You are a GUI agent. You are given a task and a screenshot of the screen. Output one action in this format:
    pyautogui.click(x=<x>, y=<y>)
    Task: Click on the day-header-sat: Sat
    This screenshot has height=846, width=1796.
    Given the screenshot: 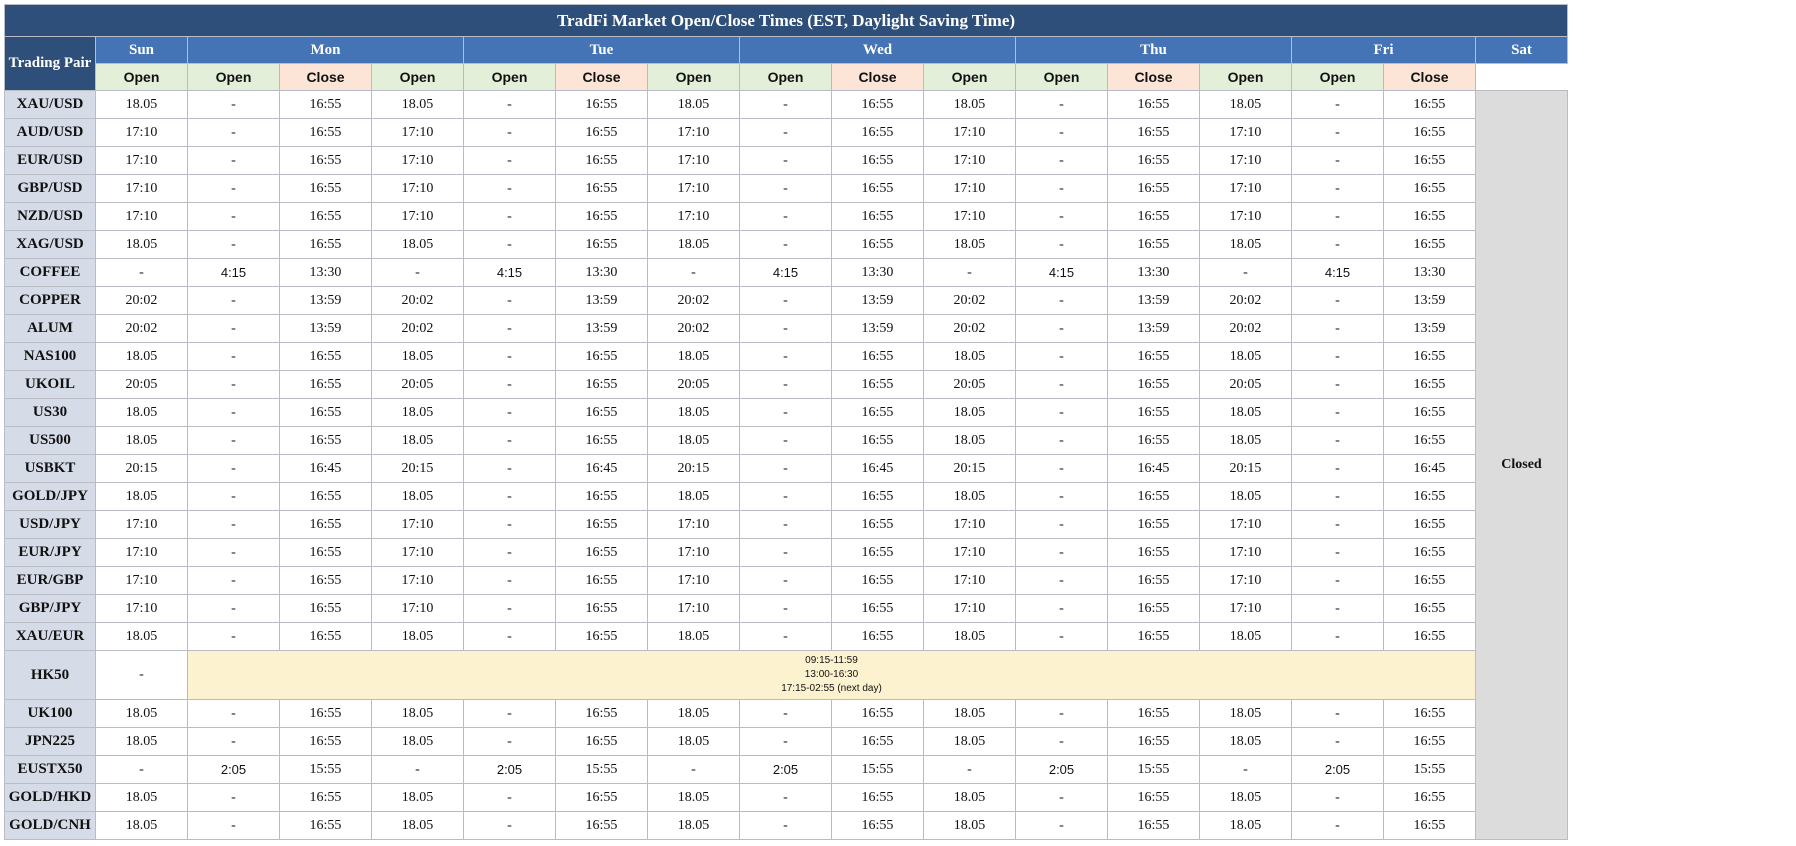 What is the action you would take?
    pyautogui.click(x=1521, y=50)
    